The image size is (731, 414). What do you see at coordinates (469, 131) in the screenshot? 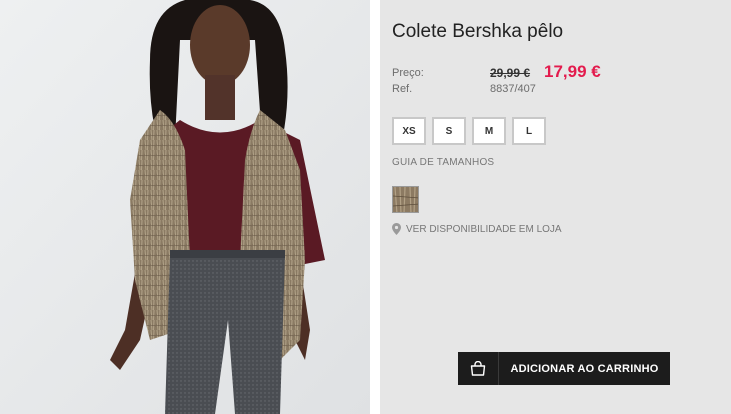
I see `size-selector: XS S M L` at bounding box center [469, 131].